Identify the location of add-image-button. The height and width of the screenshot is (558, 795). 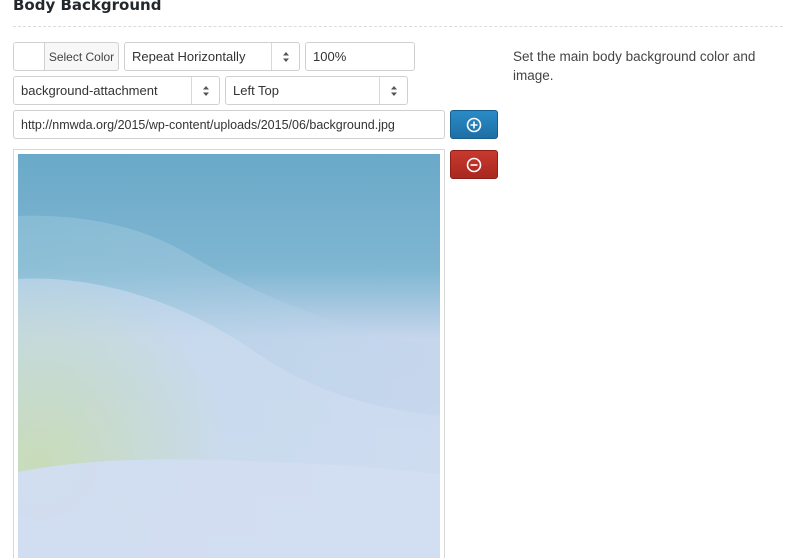
(474, 124).